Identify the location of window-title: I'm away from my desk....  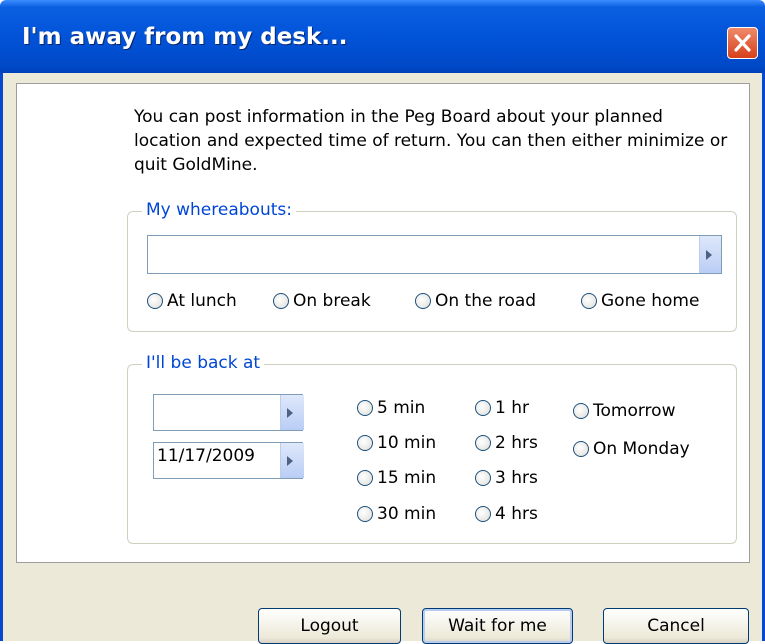
(185, 37).